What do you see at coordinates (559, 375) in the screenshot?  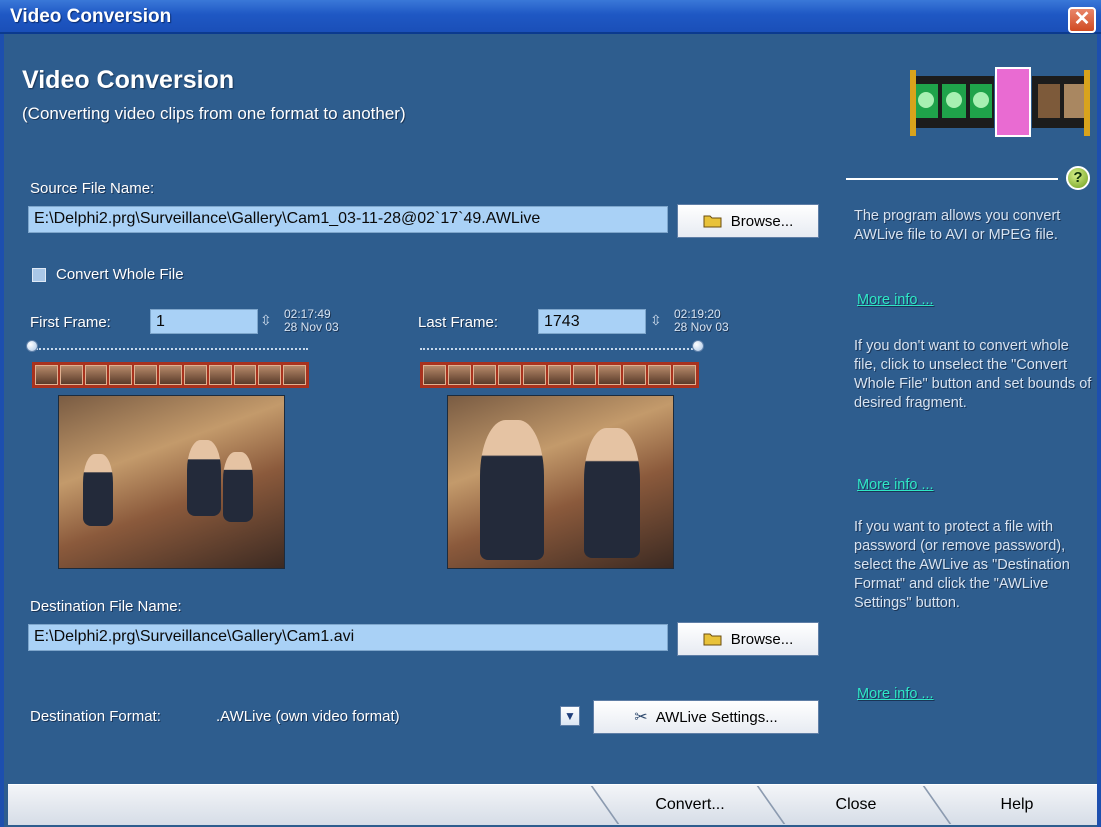 I see `last-frame-filmstrip` at bounding box center [559, 375].